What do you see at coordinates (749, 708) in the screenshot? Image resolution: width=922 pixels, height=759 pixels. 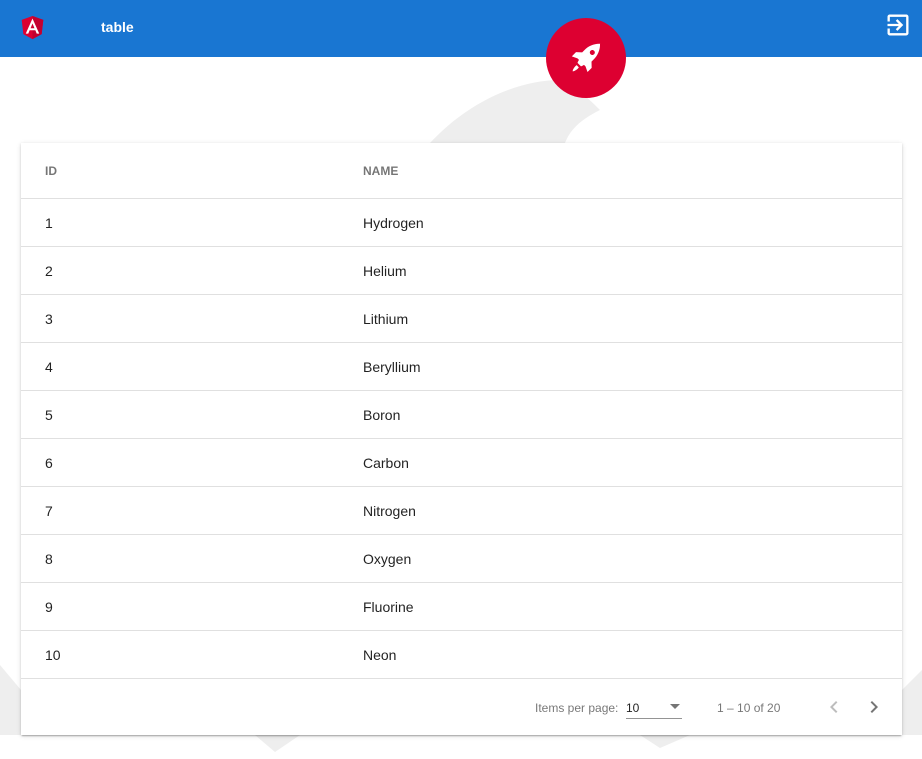 I see `range-label: 1 – 10 of 20` at bounding box center [749, 708].